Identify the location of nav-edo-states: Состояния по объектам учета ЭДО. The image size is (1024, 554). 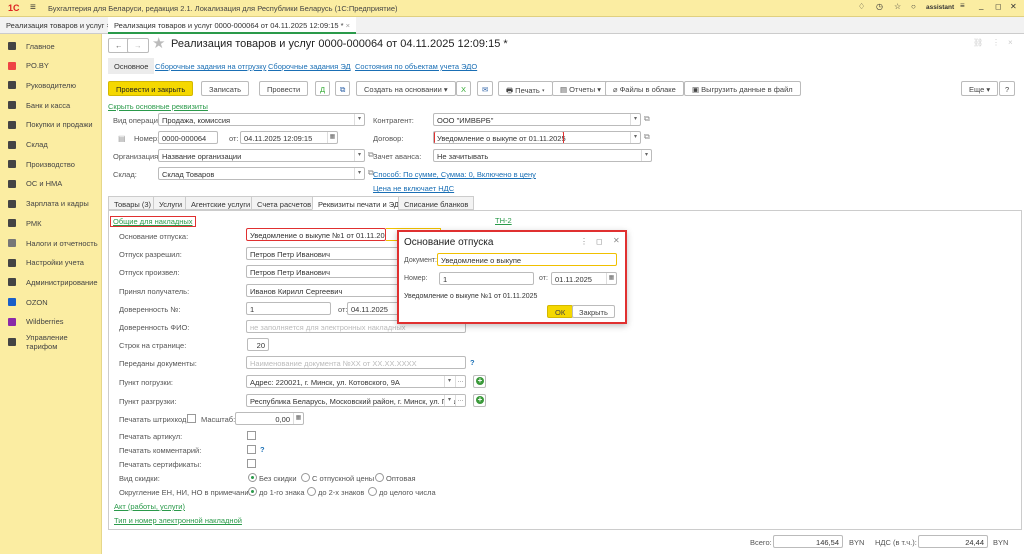
(416, 66).